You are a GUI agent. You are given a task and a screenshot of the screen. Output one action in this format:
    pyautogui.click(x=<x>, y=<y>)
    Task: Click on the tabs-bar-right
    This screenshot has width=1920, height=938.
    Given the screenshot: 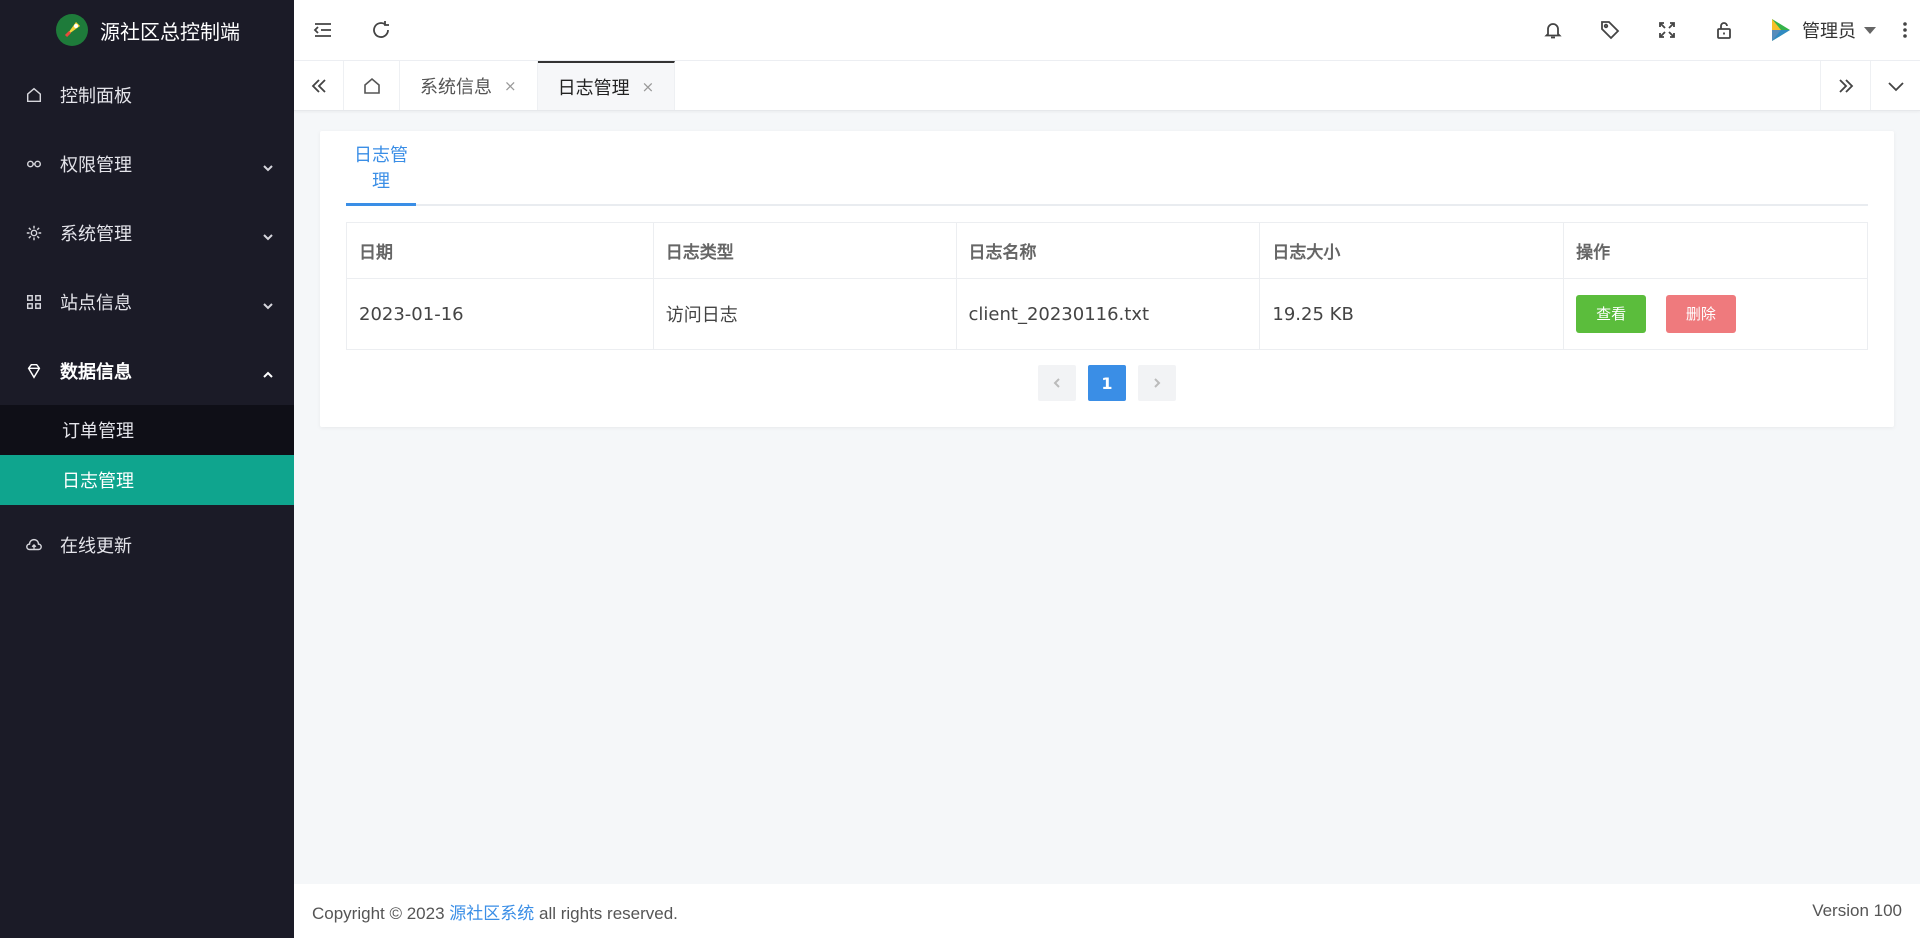 What is the action you would take?
    pyautogui.click(x=1870, y=85)
    